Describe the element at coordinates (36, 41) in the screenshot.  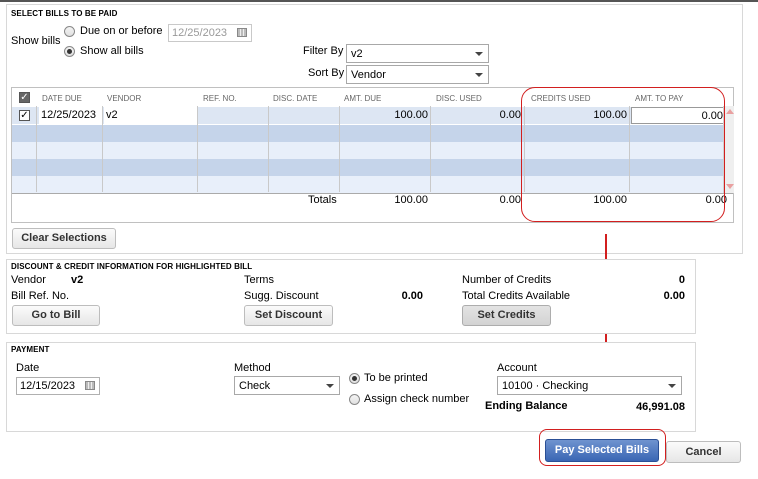
I see `show-bills-label: Show bills` at that location.